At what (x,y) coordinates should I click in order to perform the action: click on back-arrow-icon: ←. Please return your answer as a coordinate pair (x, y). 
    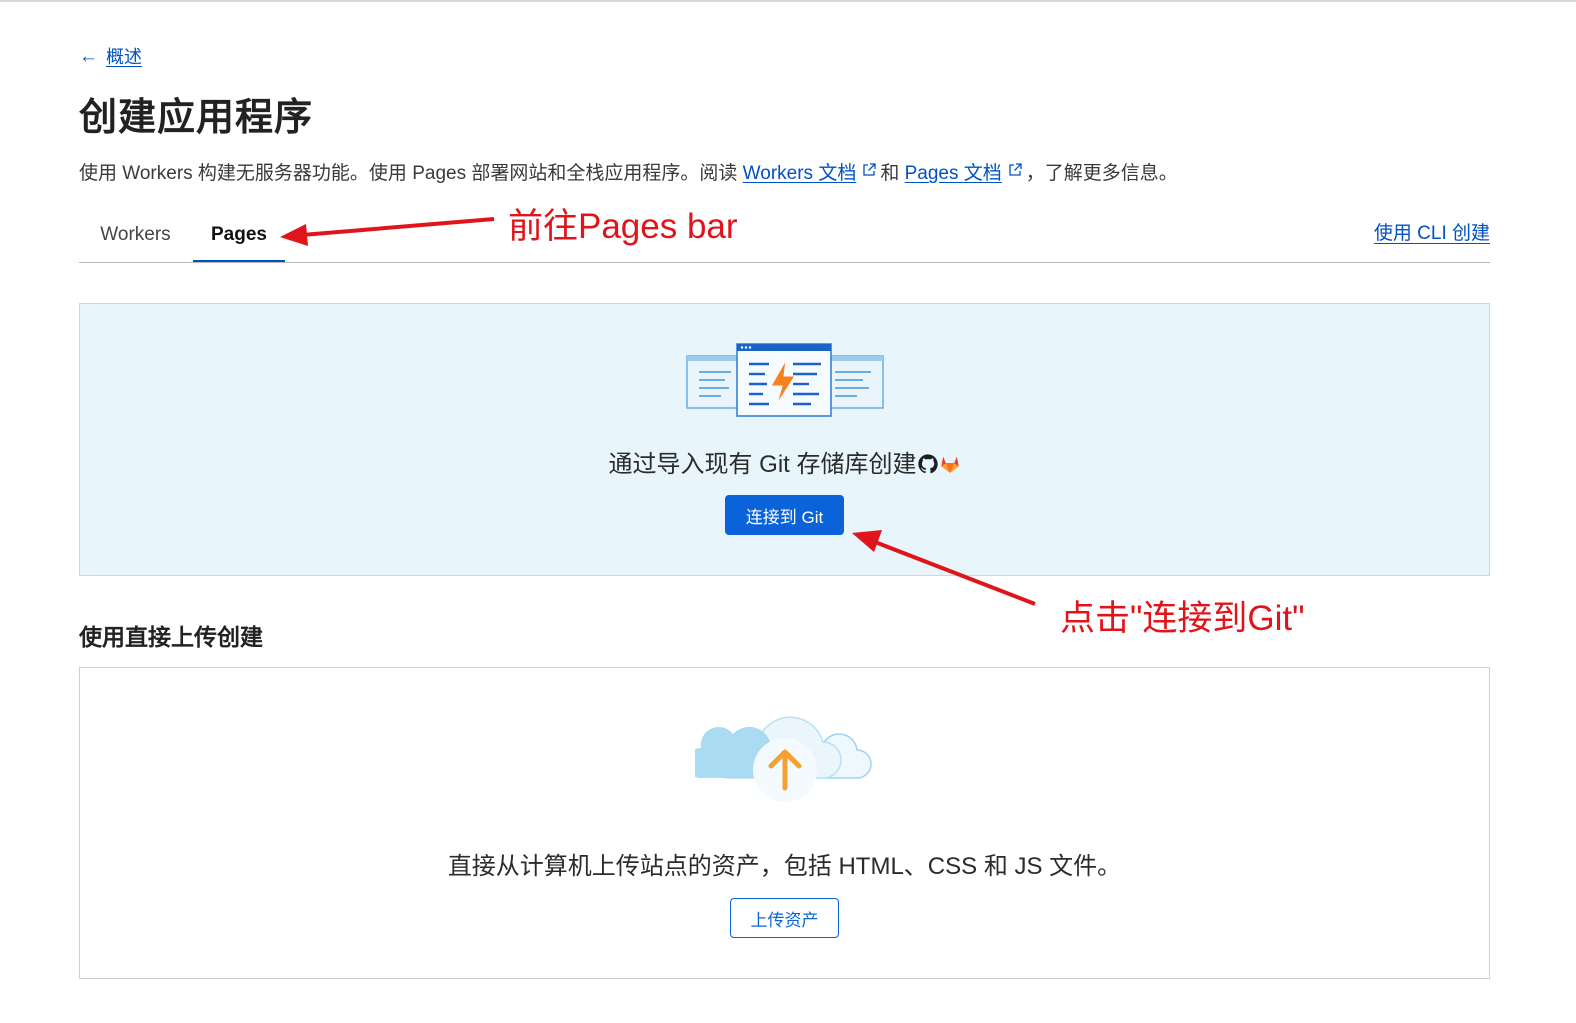
    Looking at the image, I should click on (88, 56).